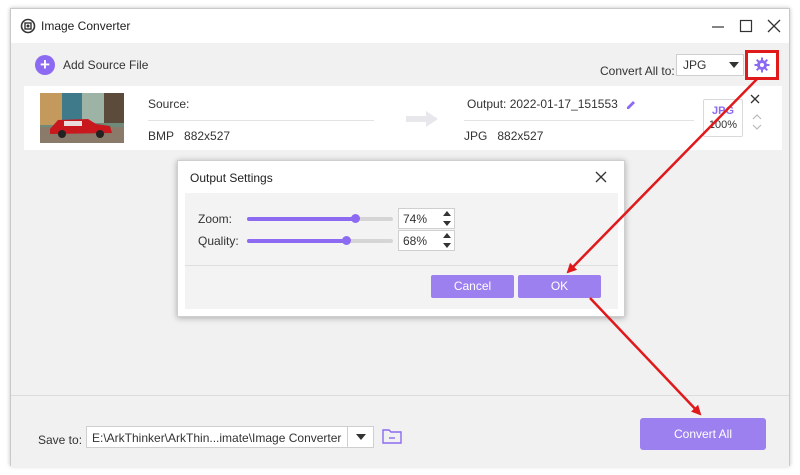 This screenshot has width=800, height=475. Describe the element at coordinates (718, 26) in the screenshot. I see `minimize-icon` at that location.